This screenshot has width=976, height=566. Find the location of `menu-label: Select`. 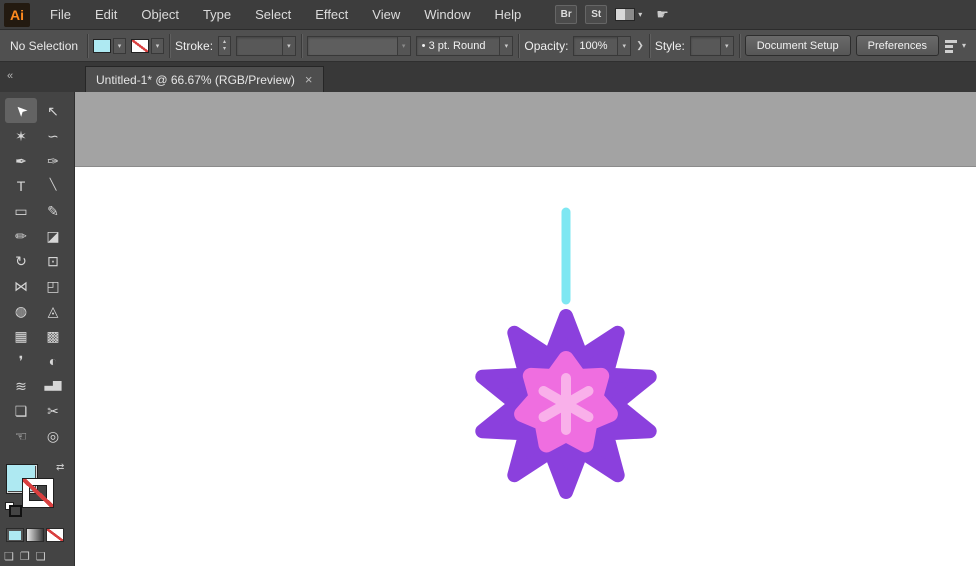

menu-label: Select is located at coordinates (273, 14).